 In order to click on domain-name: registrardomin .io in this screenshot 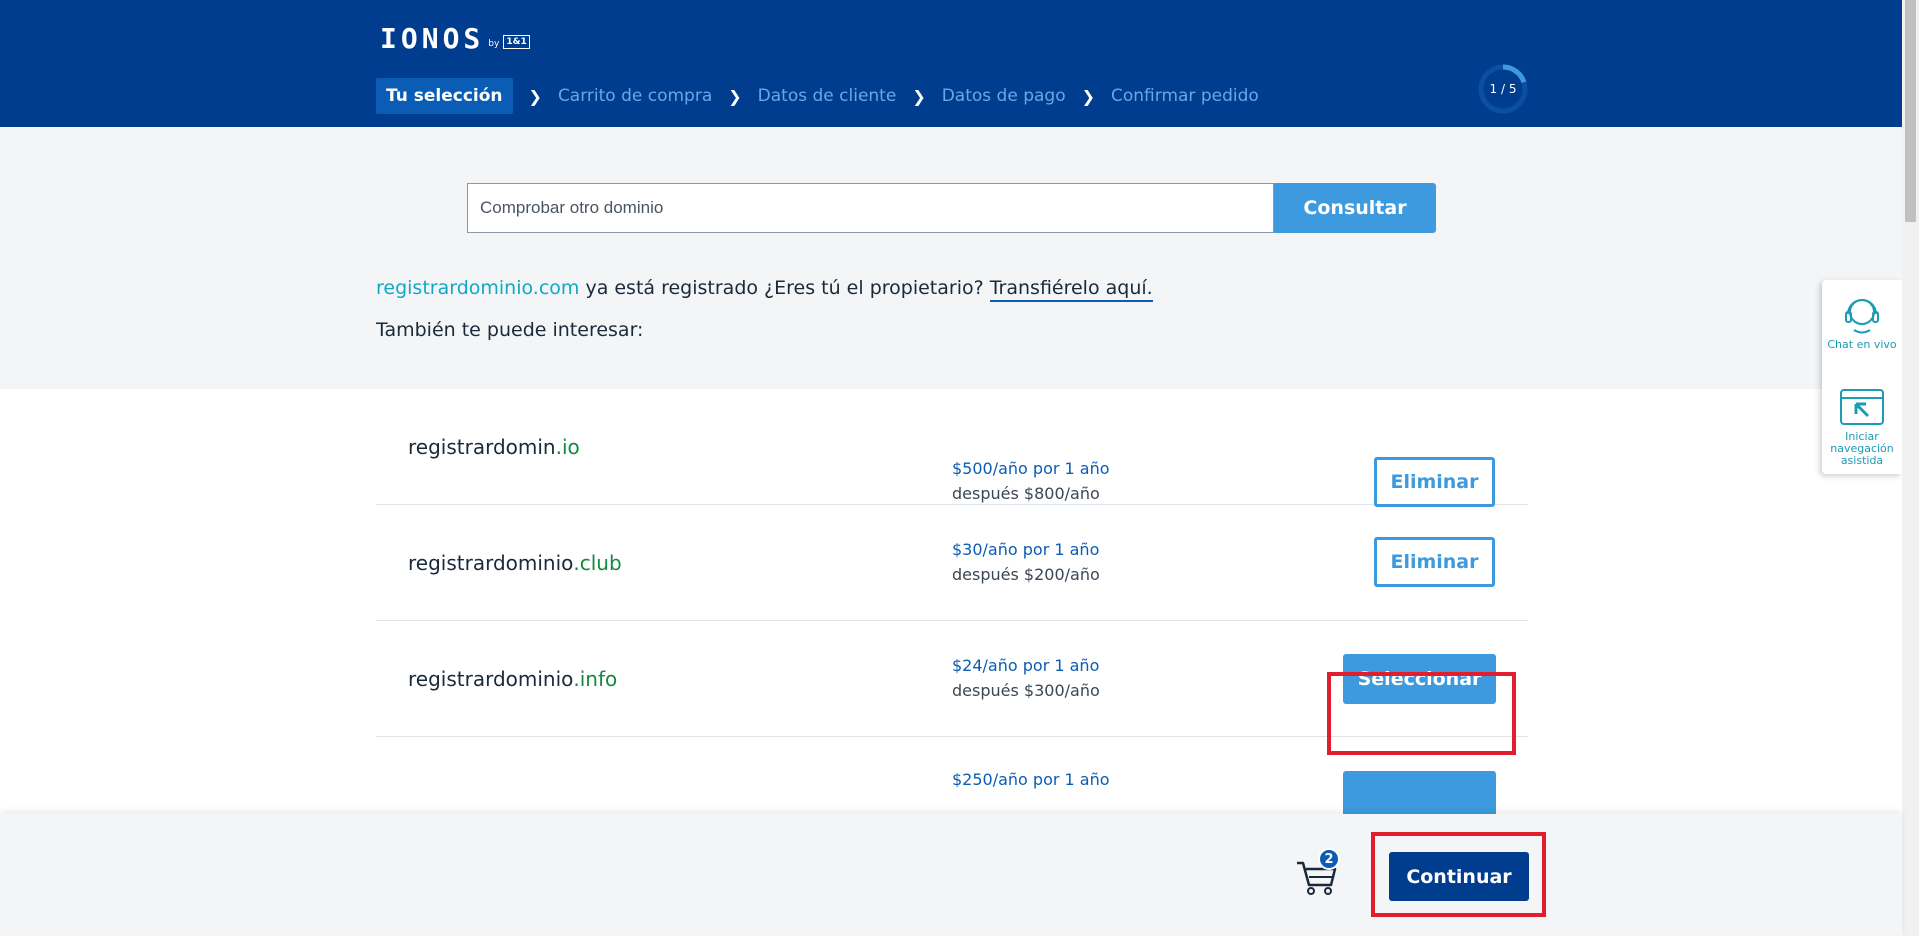, I will do `click(494, 447)`.